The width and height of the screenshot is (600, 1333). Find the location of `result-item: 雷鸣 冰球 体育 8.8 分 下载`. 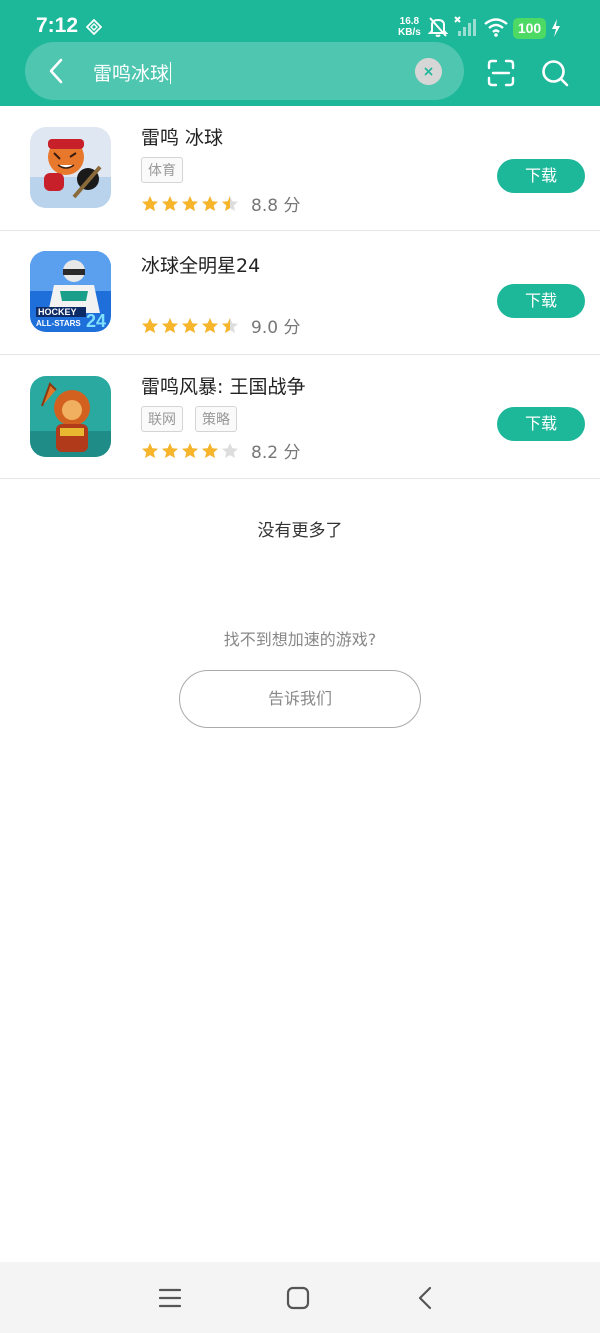

result-item: 雷鸣 冰球 体育 8.8 分 下载 is located at coordinates (300, 168).